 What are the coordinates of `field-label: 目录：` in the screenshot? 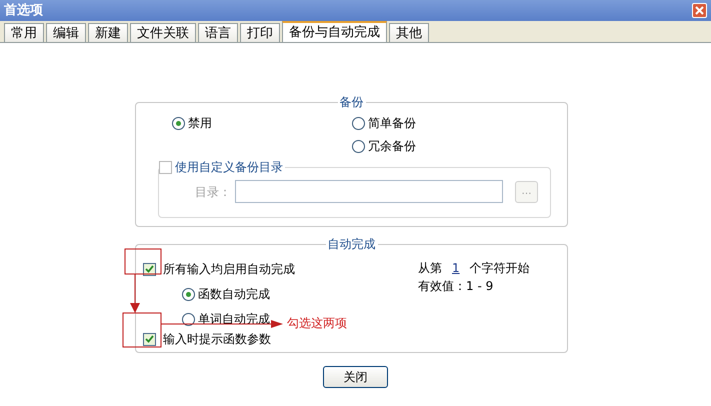 It's located at (213, 192).